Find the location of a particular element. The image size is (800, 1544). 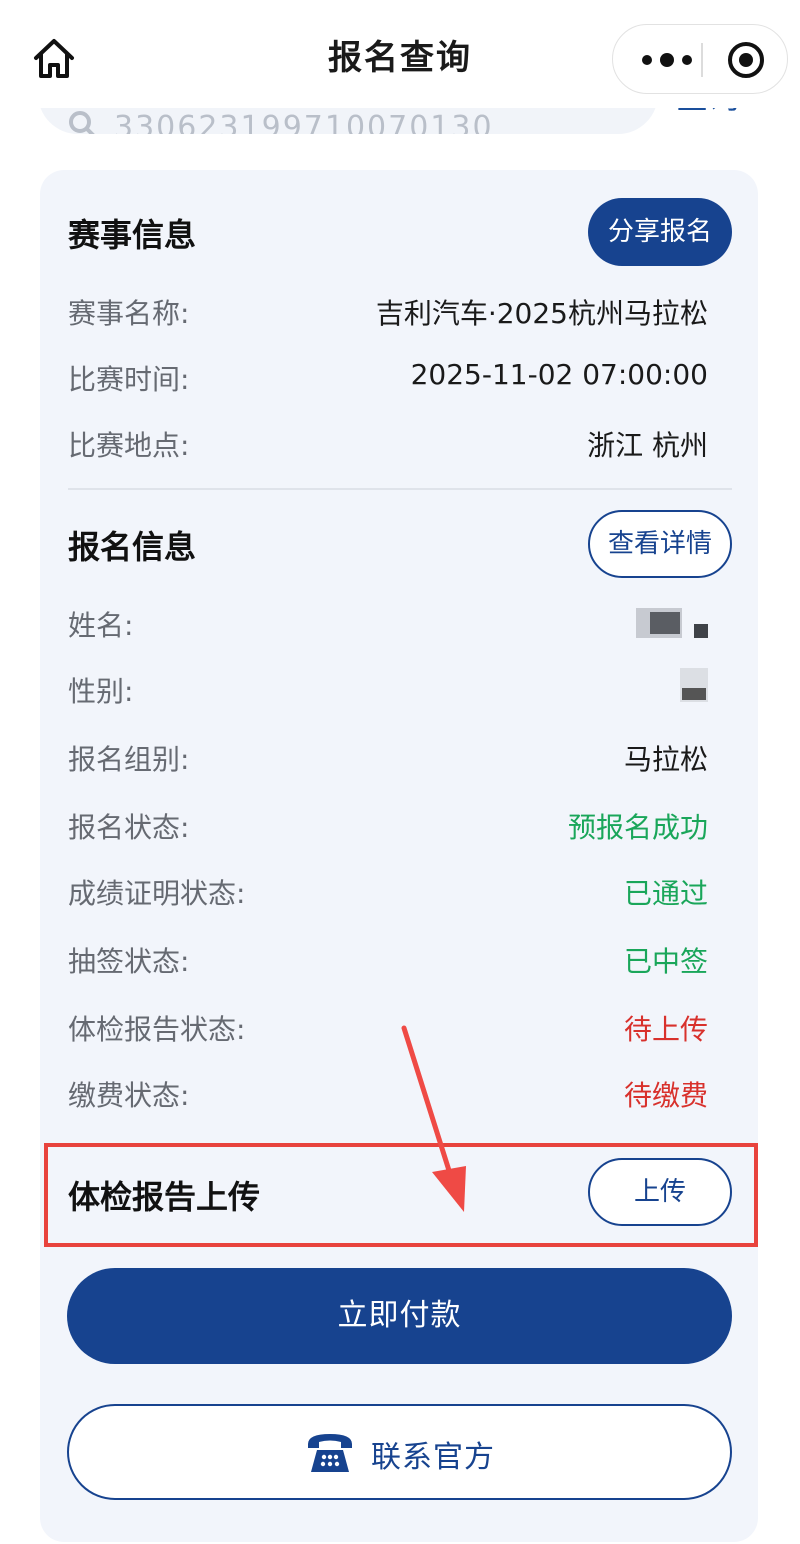

mini-program-capsule is located at coordinates (700, 59).